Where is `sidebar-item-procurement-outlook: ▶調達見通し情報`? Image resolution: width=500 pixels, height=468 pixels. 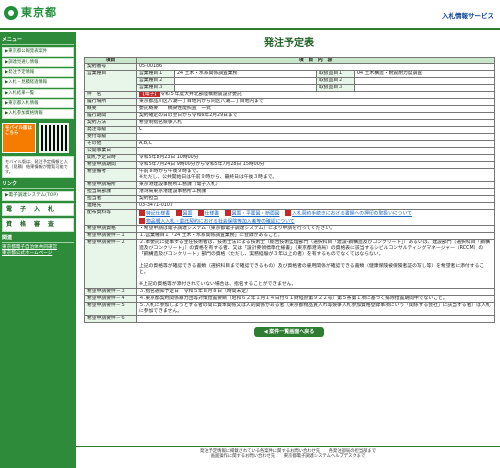
sidebar-item-procurement-outlook: ▶調達見通し情報 is located at coordinates (38, 62).